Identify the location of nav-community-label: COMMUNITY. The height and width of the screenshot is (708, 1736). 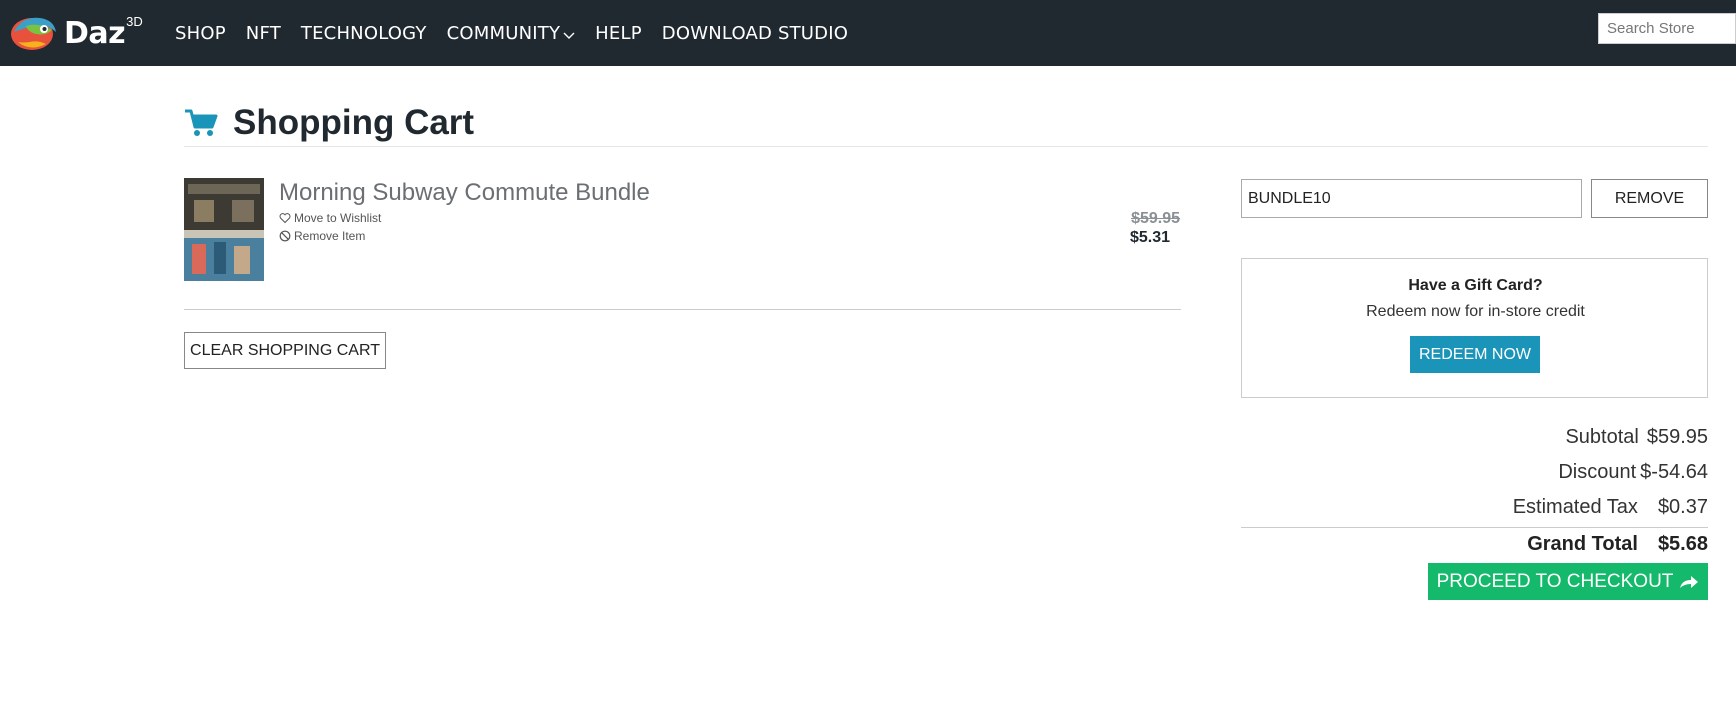
(503, 33).